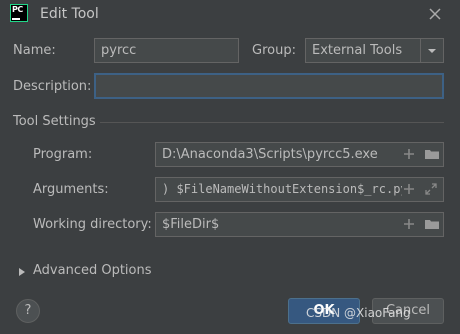 The width and height of the screenshot is (460, 334). What do you see at coordinates (28, 311) in the screenshot?
I see `help-button: ?` at bounding box center [28, 311].